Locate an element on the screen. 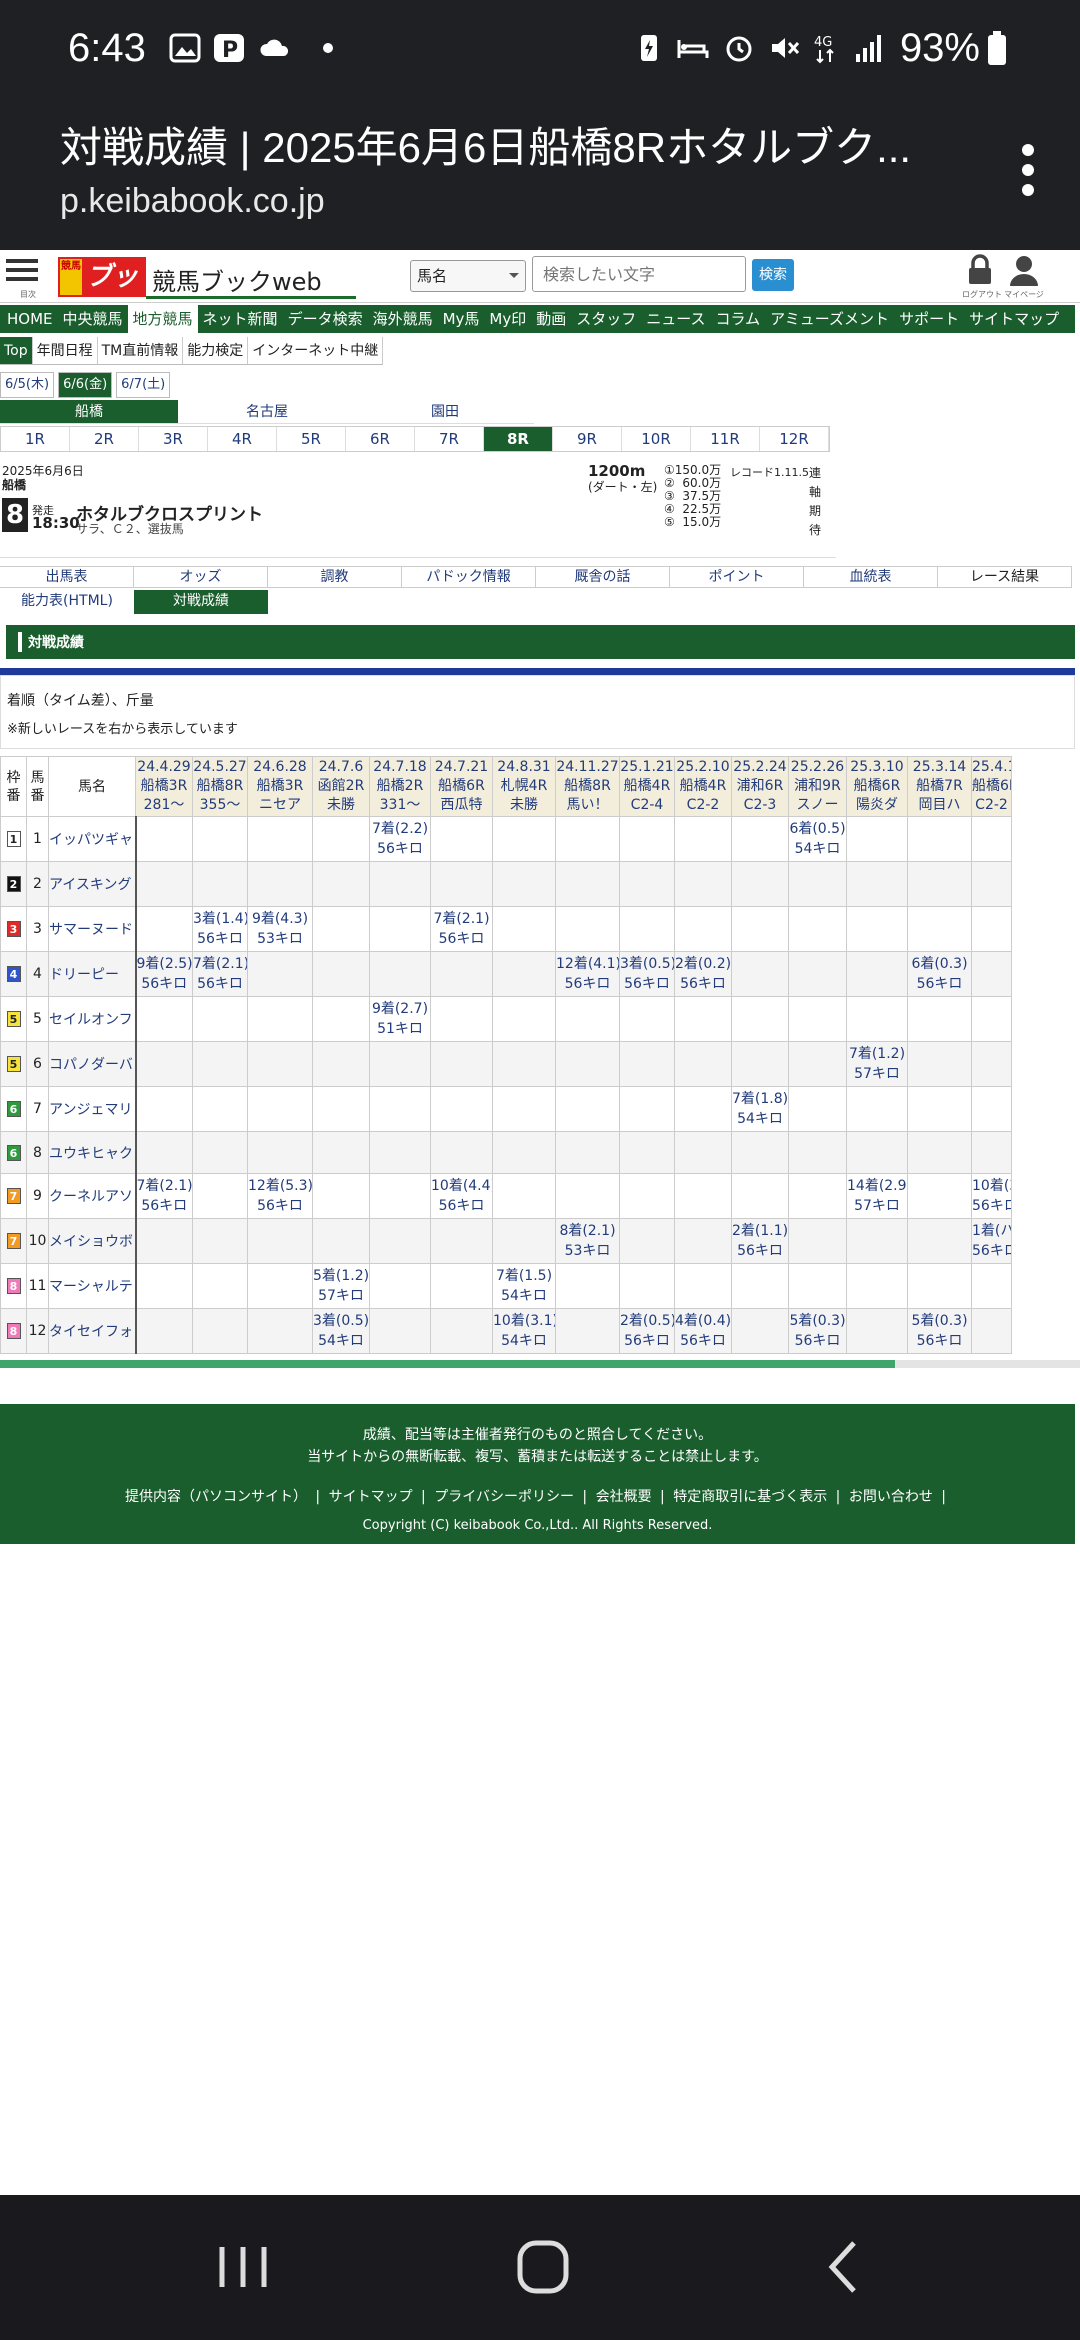 The width and height of the screenshot is (1080, 2340). col-header-race: 25.1.21 船橋4R C2-4 is located at coordinates (647, 786).